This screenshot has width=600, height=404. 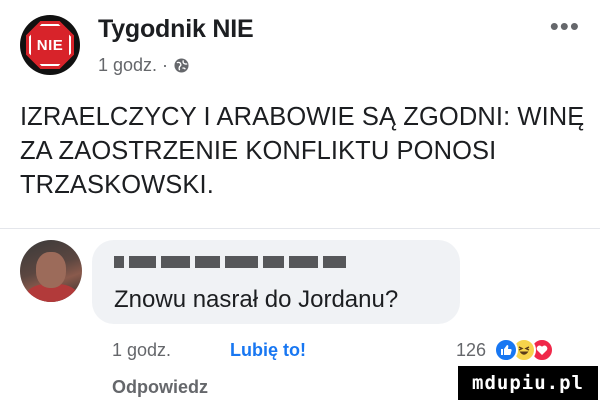 I want to click on stop-sign-logo: NIE, so click(x=50, y=45).